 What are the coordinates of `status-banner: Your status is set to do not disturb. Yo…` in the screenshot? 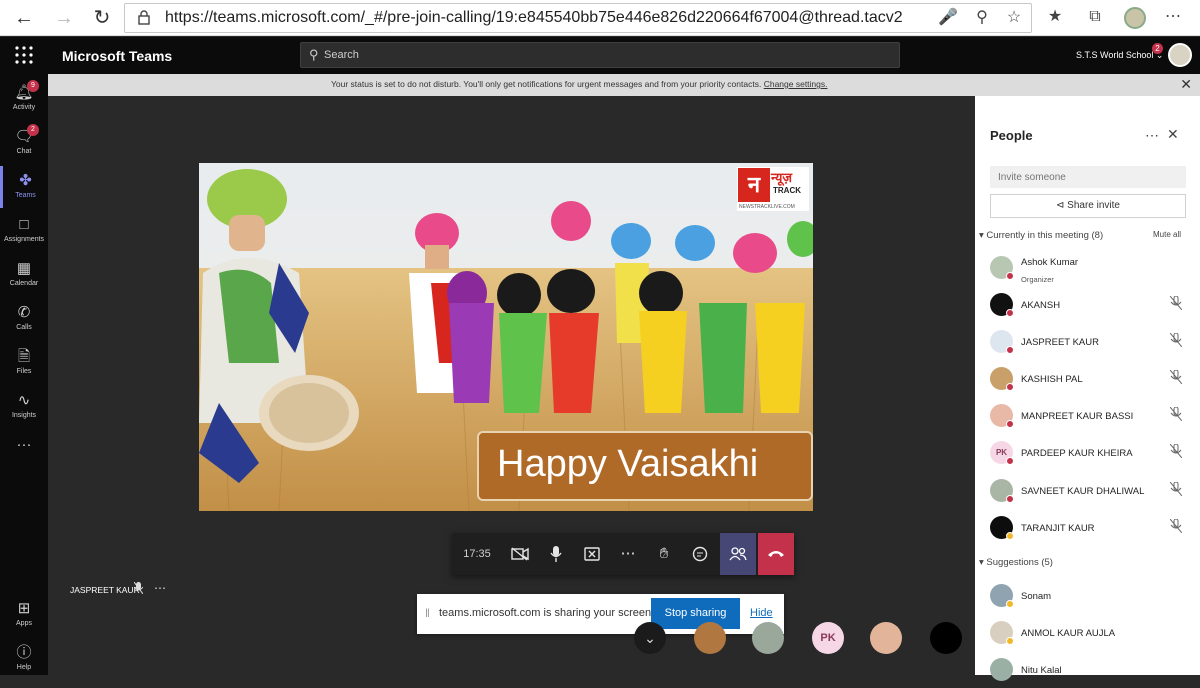 It's located at (624, 85).